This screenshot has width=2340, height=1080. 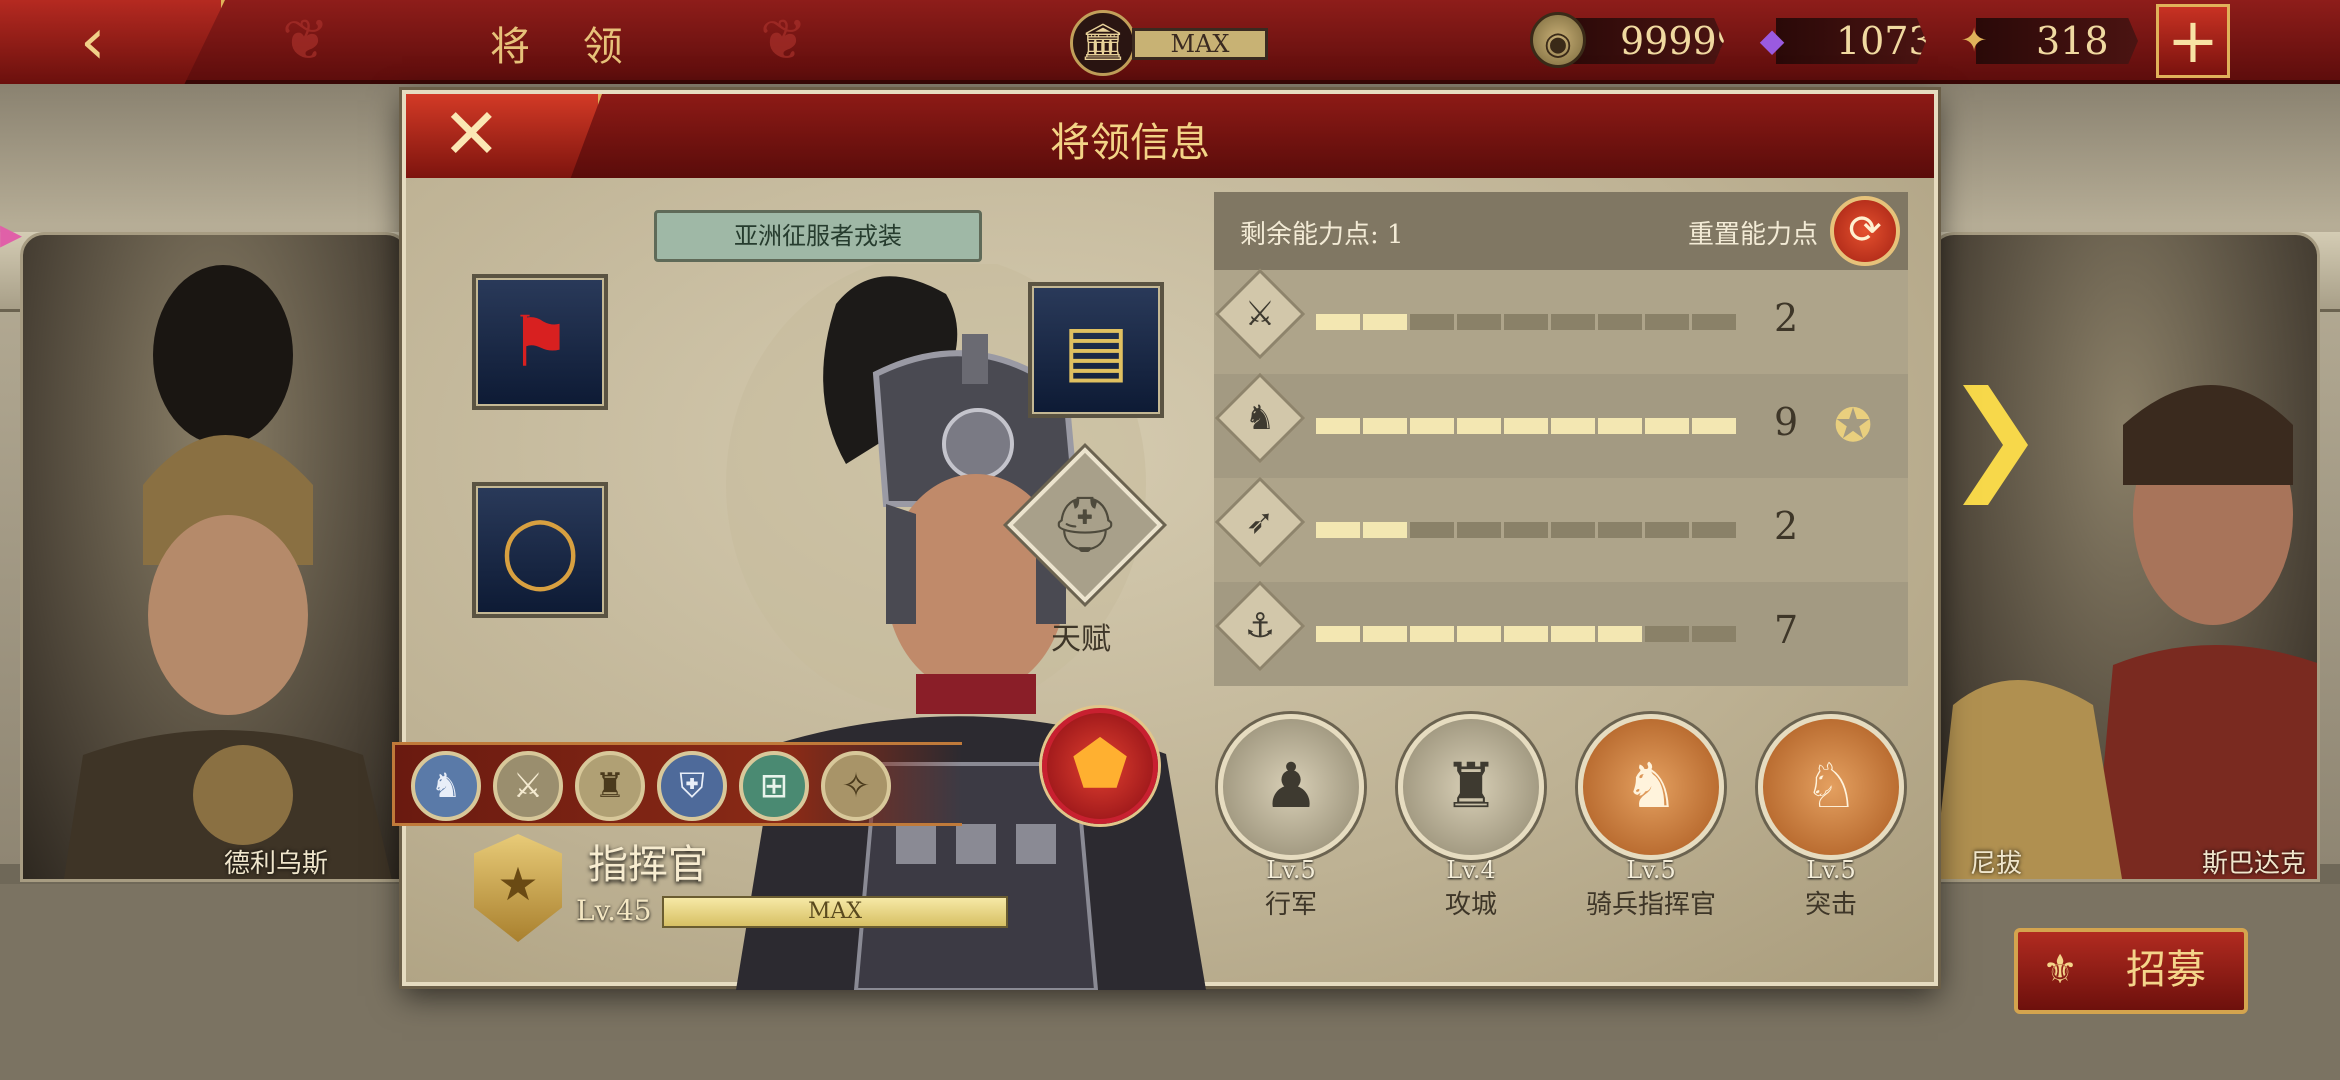 What do you see at coordinates (93, 42) in the screenshot?
I see `chevron-left-icon: ‹` at bounding box center [93, 42].